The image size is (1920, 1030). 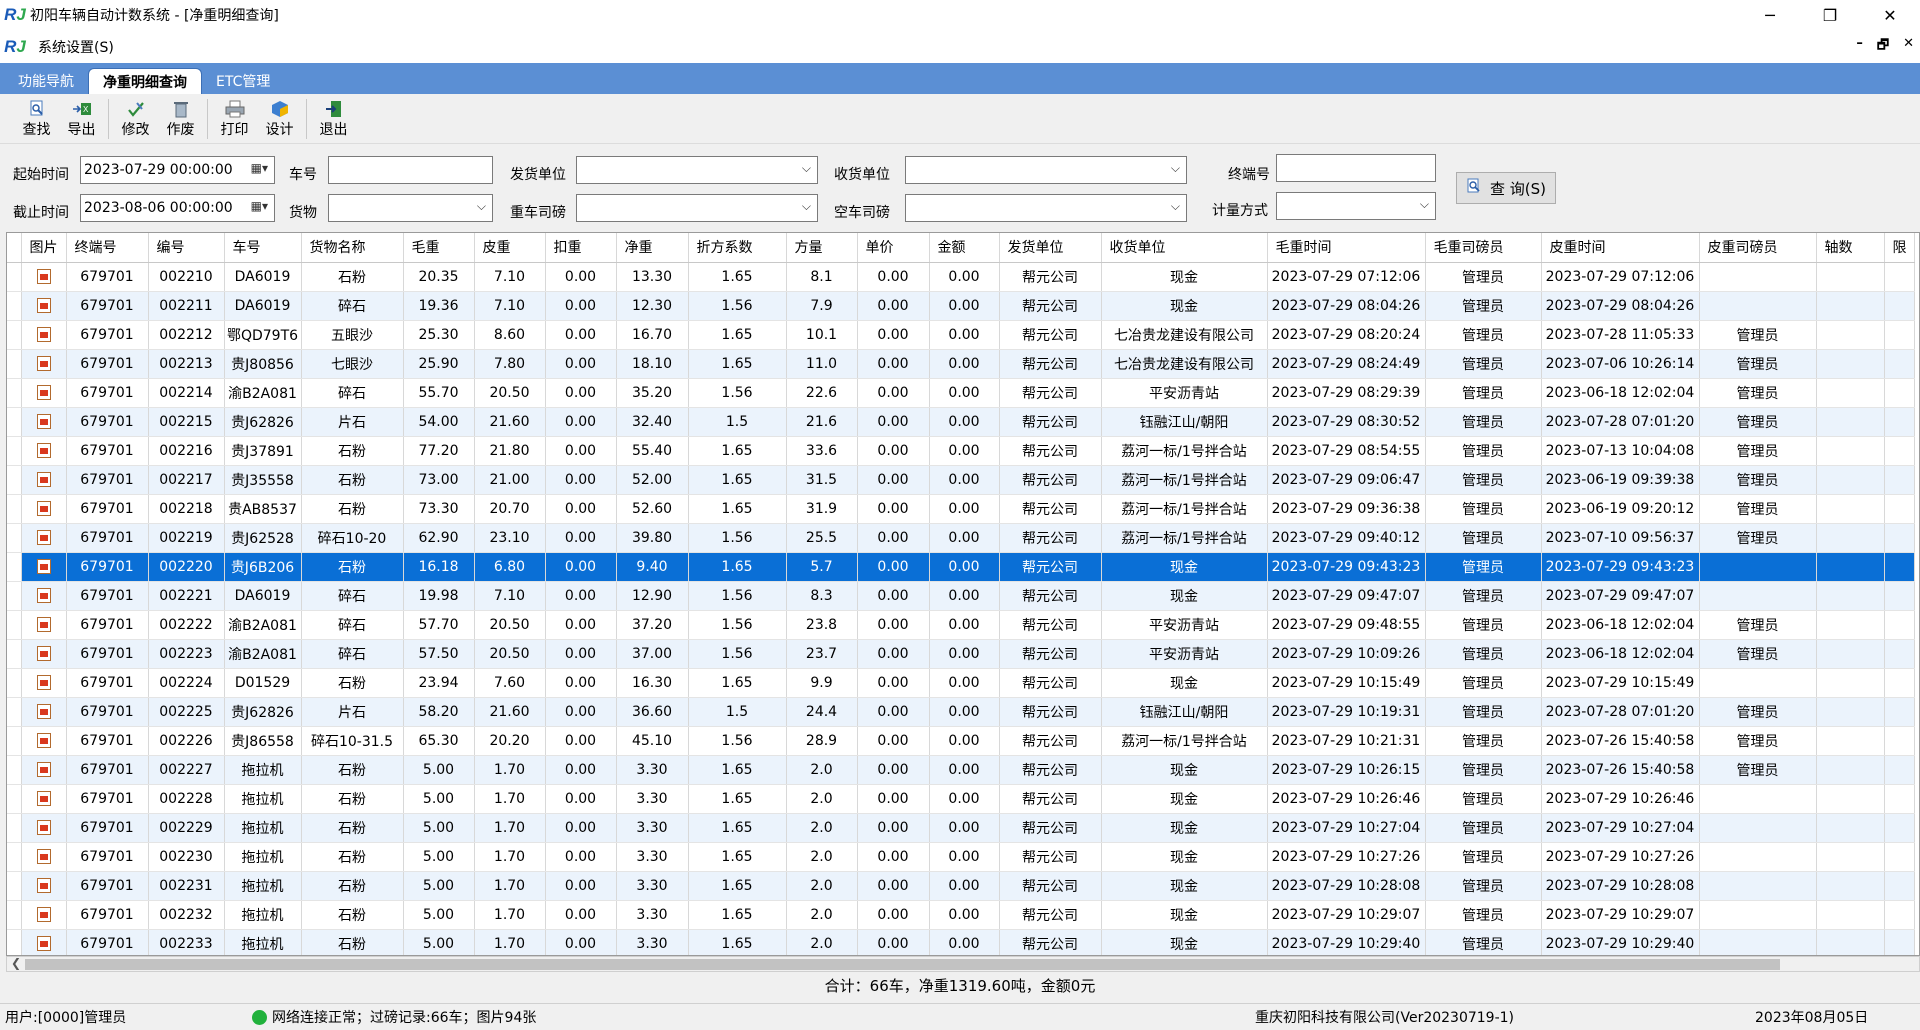 I want to click on column-header: 发货单位, so click(x=1050, y=248).